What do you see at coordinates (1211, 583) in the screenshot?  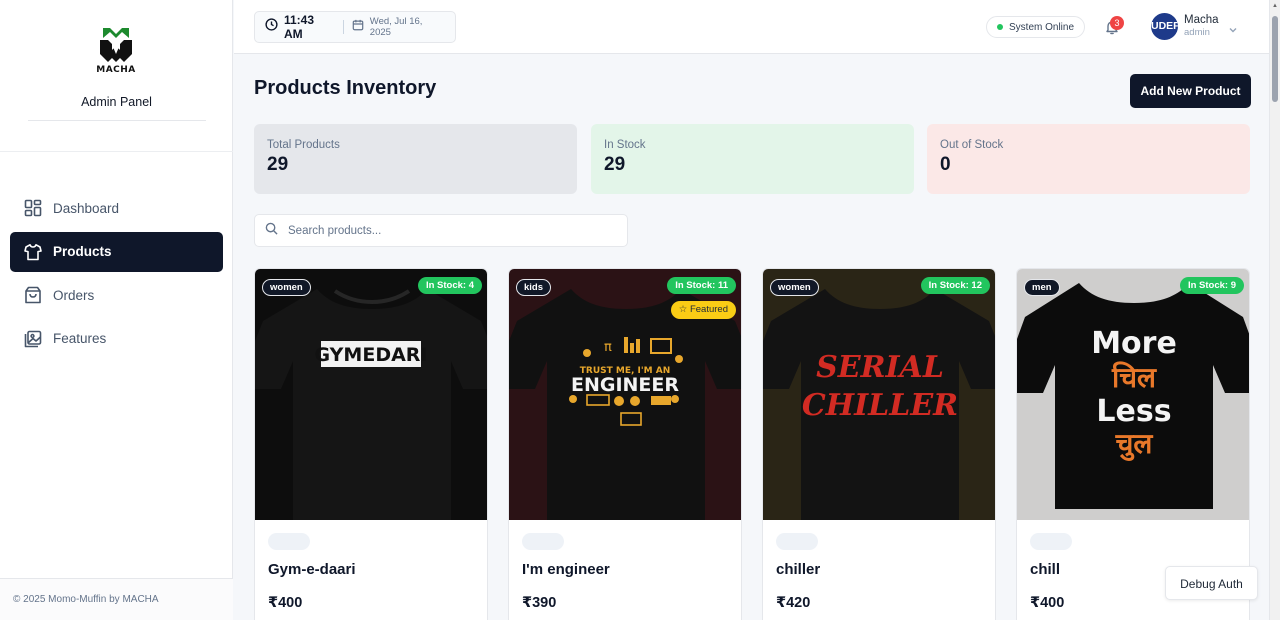 I see `debug-auth-button: Debug Auth` at bounding box center [1211, 583].